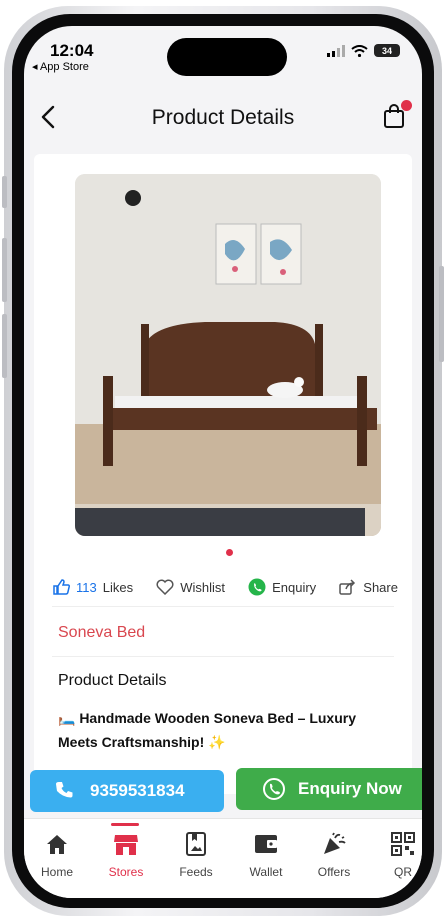  What do you see at coordinates (294, 587) in the screenshot?
I see `enquiry-label: Enquiry` at bounding box center [294, 587].